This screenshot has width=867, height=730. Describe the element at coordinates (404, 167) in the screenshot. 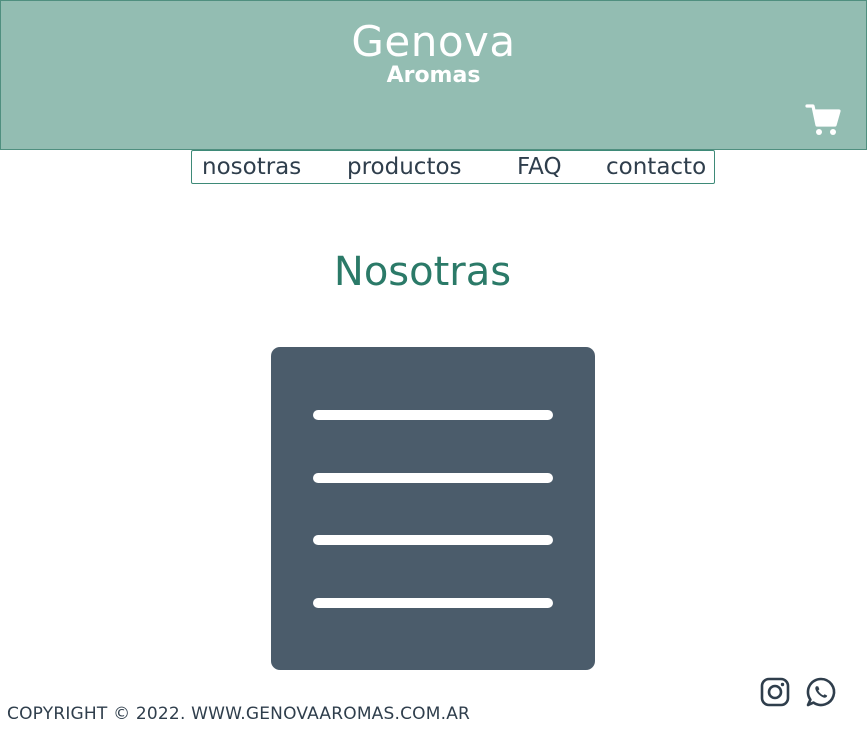

I see `nav-item-productos: productos` at that location.